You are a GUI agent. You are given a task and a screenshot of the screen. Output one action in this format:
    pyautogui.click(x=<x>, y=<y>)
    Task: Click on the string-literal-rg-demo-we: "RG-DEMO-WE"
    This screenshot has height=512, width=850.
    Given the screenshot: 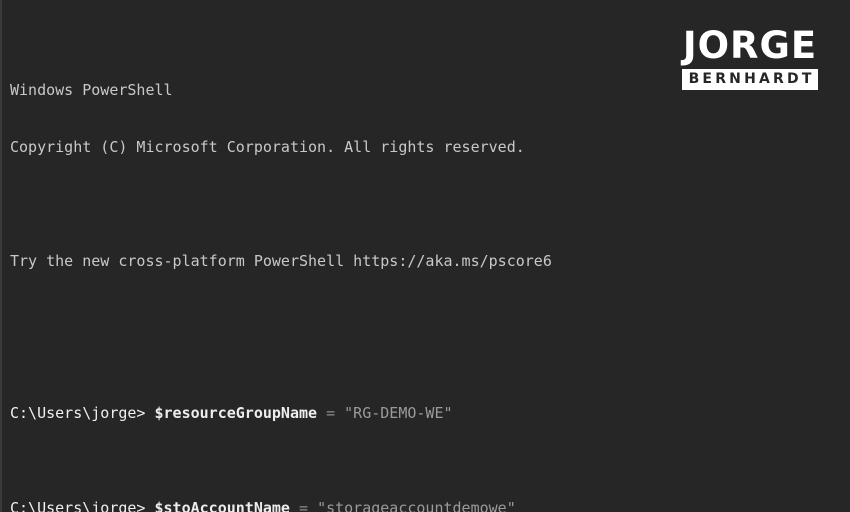 What is the action you would take?
    pyautogui.click(x=398, y=413)
    